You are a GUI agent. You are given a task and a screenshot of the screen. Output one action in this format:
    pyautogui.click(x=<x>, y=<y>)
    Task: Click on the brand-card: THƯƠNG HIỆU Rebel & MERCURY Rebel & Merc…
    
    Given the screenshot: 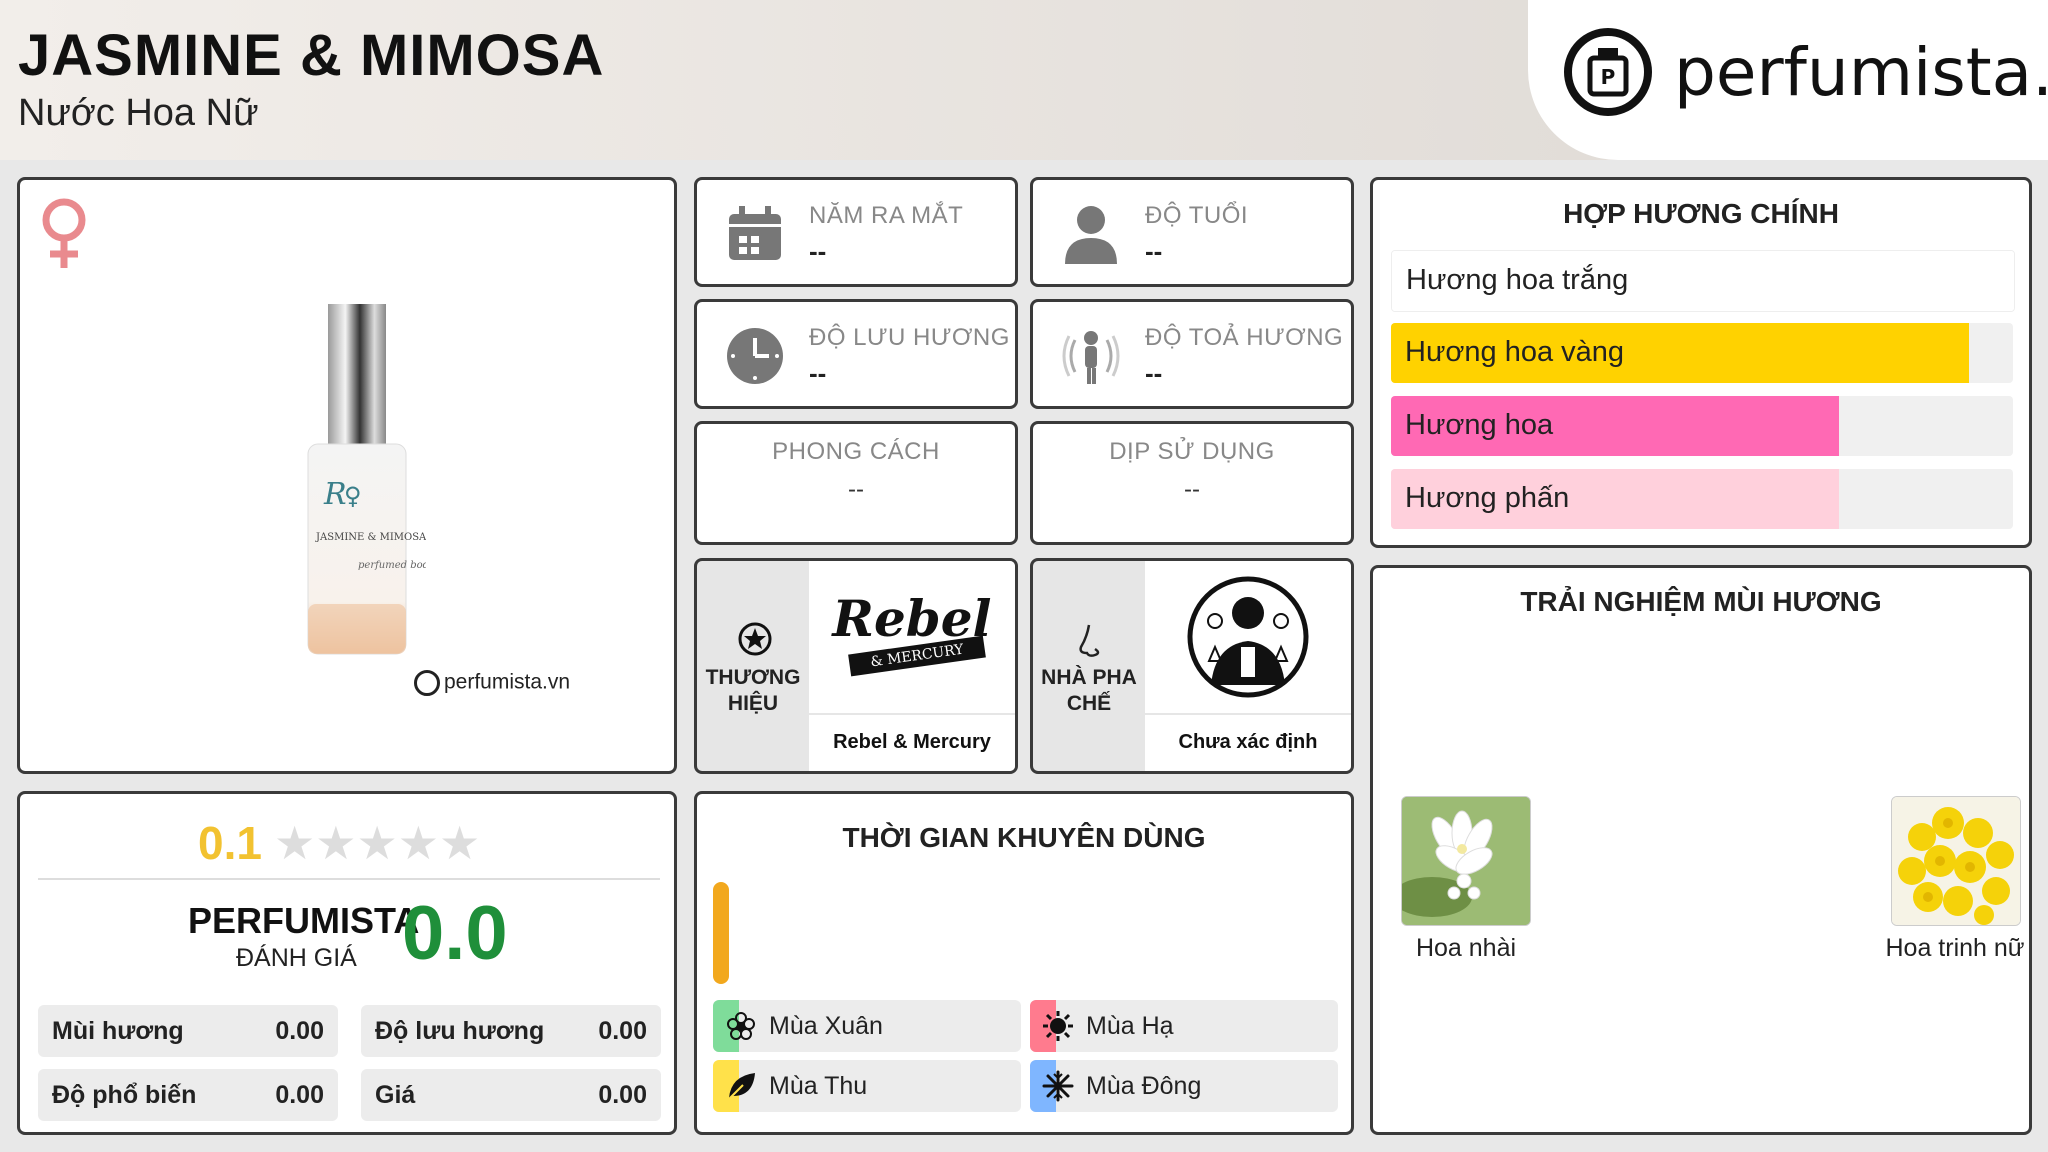 What is the action you would take?
    pyautogui.click(x=856, y=666)
    